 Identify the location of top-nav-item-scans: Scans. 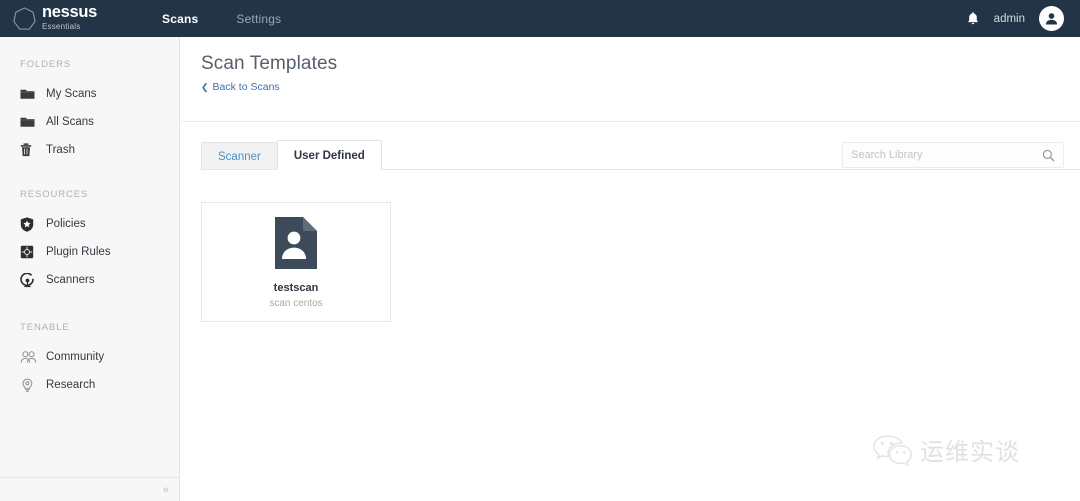
(180, 19).